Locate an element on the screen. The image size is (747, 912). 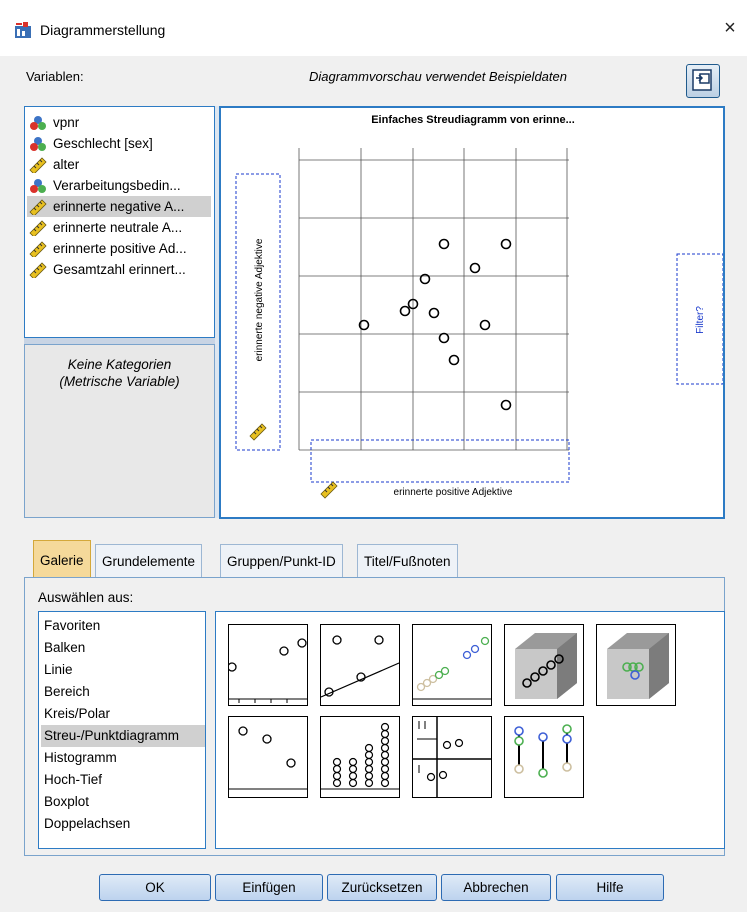
window-title: Diagrammerstellung is located at coordinates (103, 30).